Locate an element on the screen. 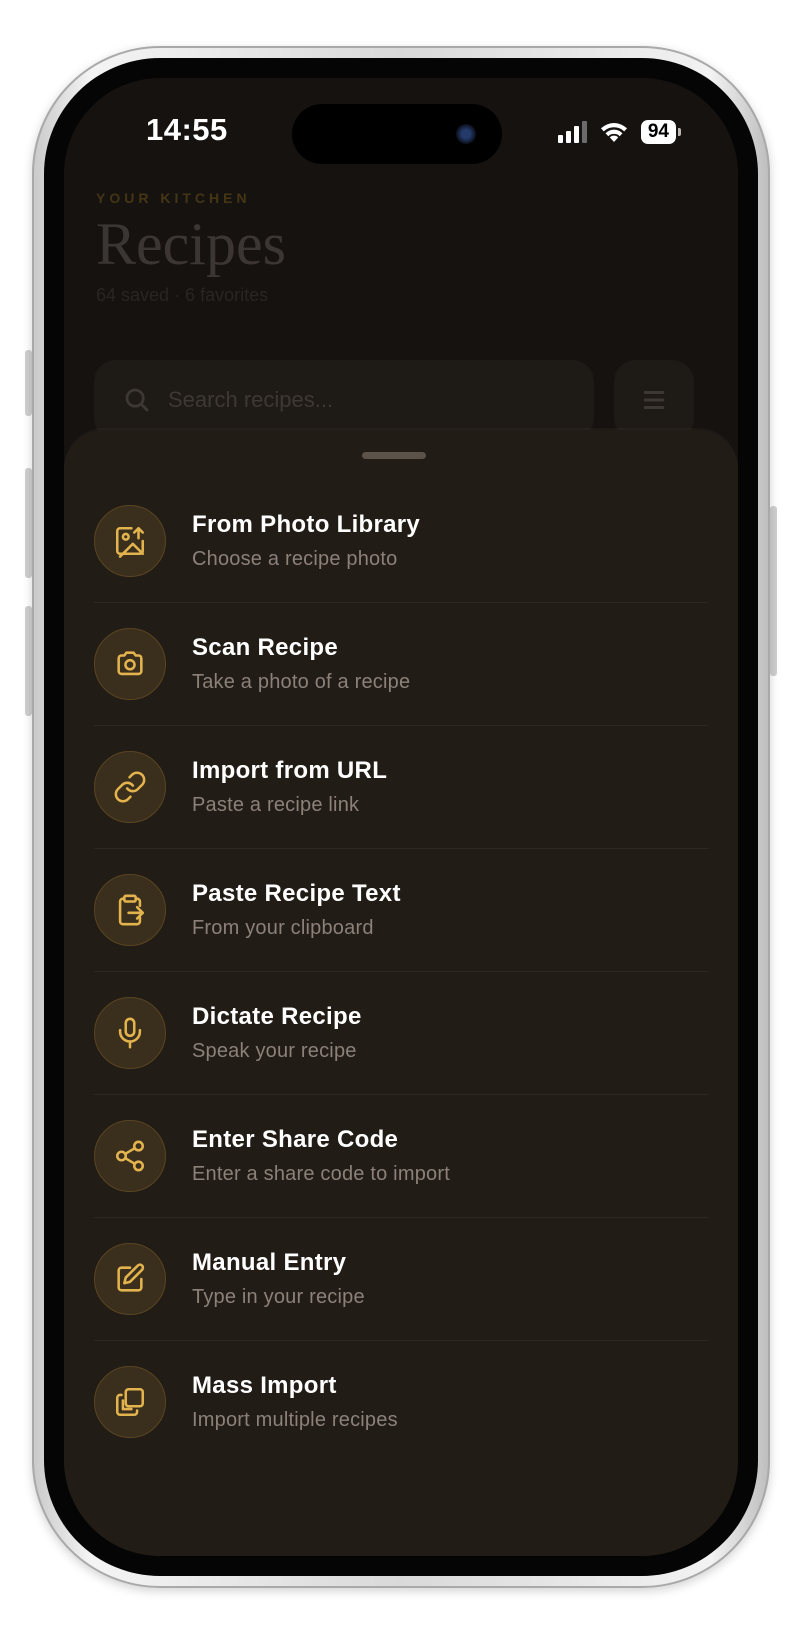 The image size is (800, 1635). recipe-count: 64 saved · 6 favorites is located at coordinates (182, 295).